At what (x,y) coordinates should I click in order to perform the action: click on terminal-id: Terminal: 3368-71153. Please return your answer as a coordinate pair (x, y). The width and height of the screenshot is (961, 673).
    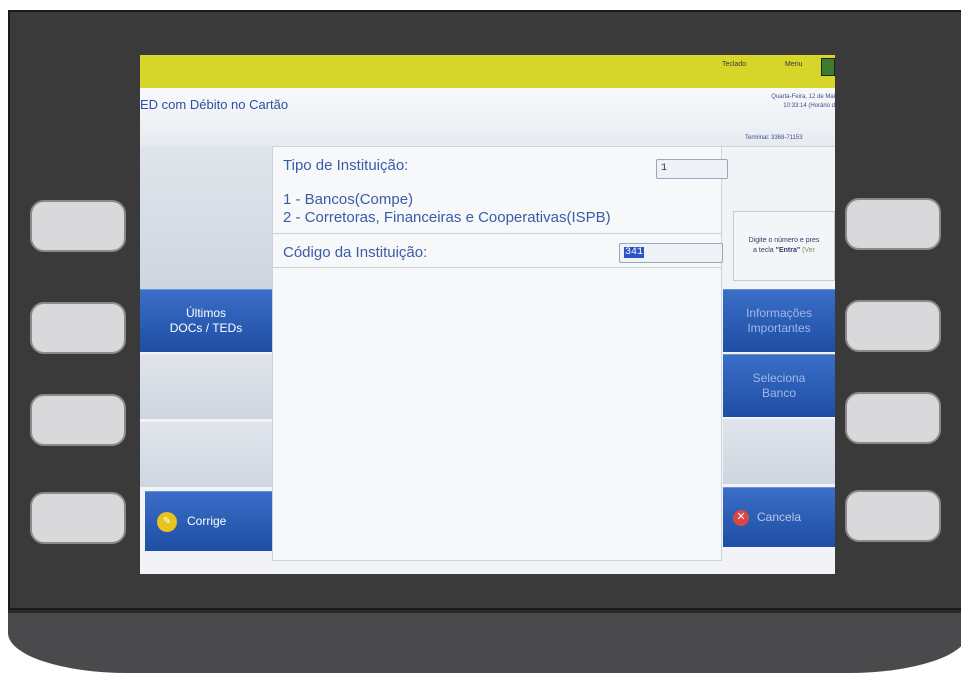
    Looking at the image, I should click on (774, 138).